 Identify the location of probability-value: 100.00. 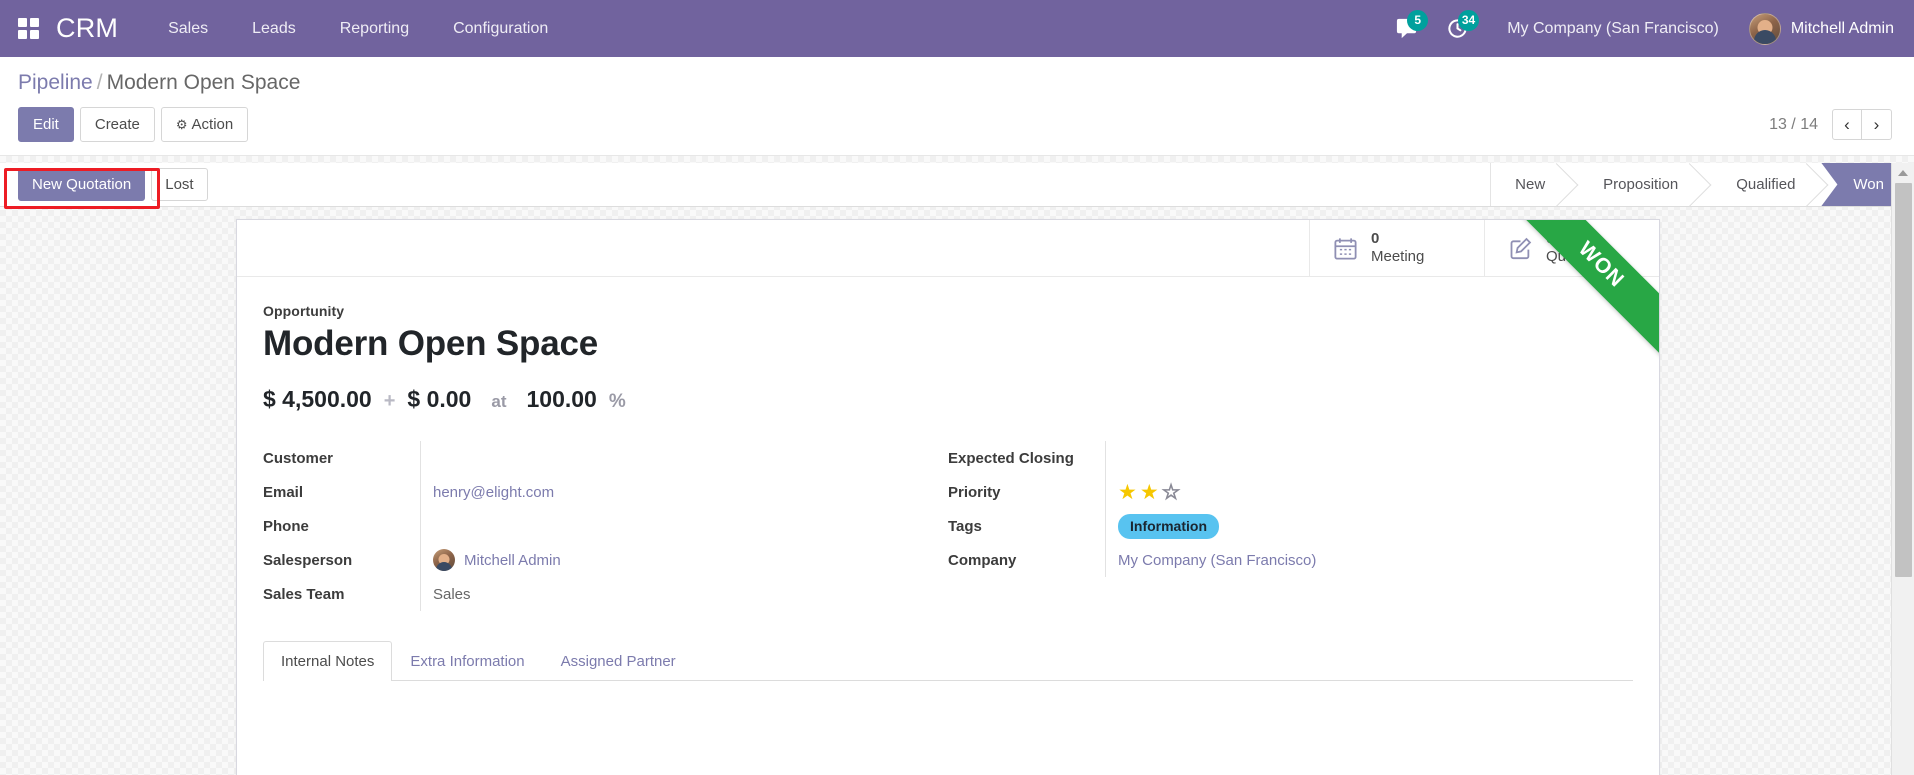
(561, 399).